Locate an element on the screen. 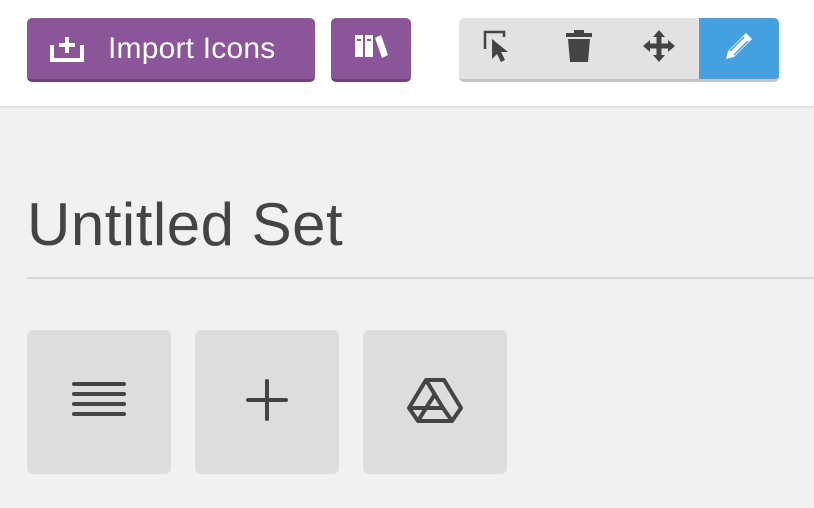 This screenshot has width=814, height=508. move-tool-button is located at coordinates (659, 48).